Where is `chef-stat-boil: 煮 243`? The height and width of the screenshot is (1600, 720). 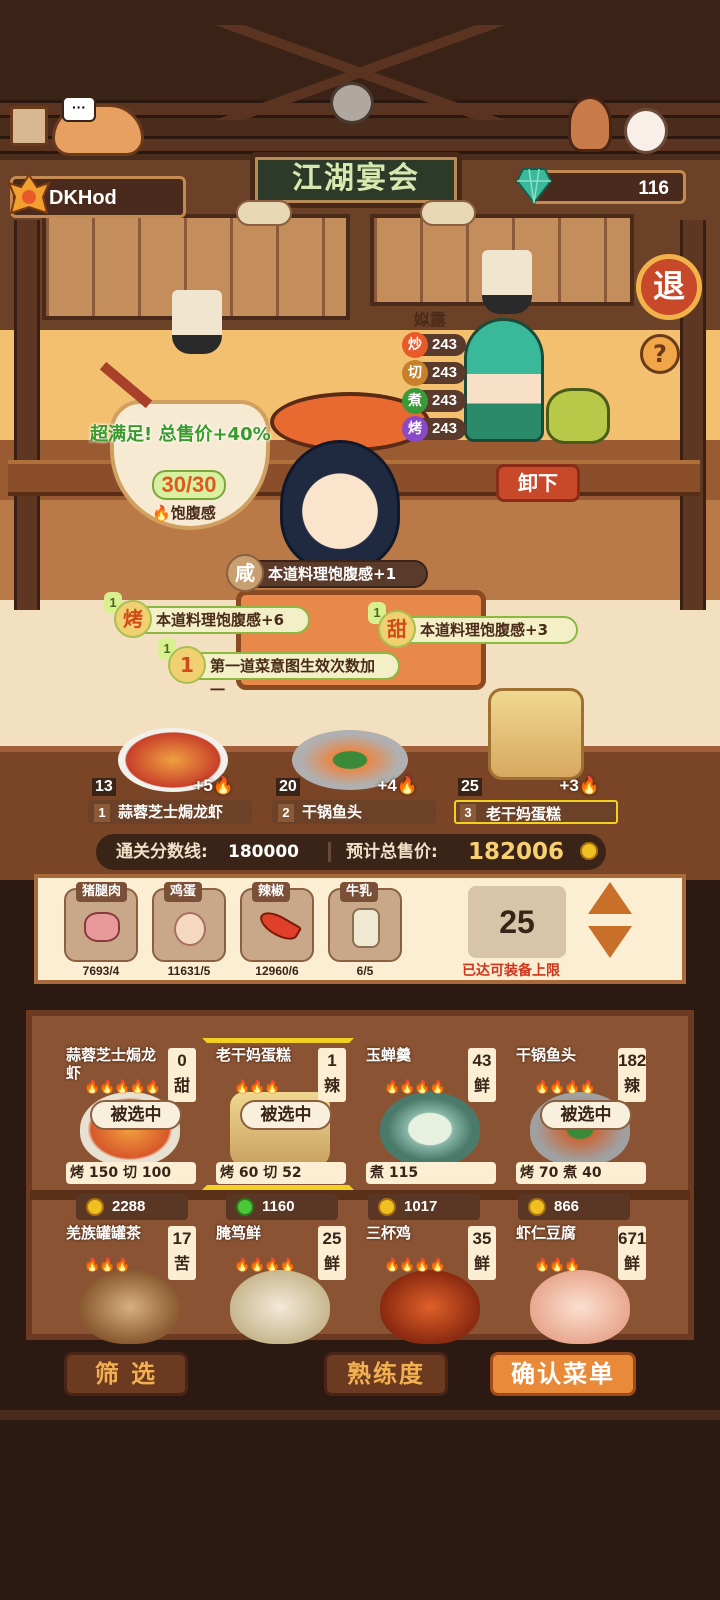
chef-stat-boil: 煮 243 is located at coordinates (434, 401).